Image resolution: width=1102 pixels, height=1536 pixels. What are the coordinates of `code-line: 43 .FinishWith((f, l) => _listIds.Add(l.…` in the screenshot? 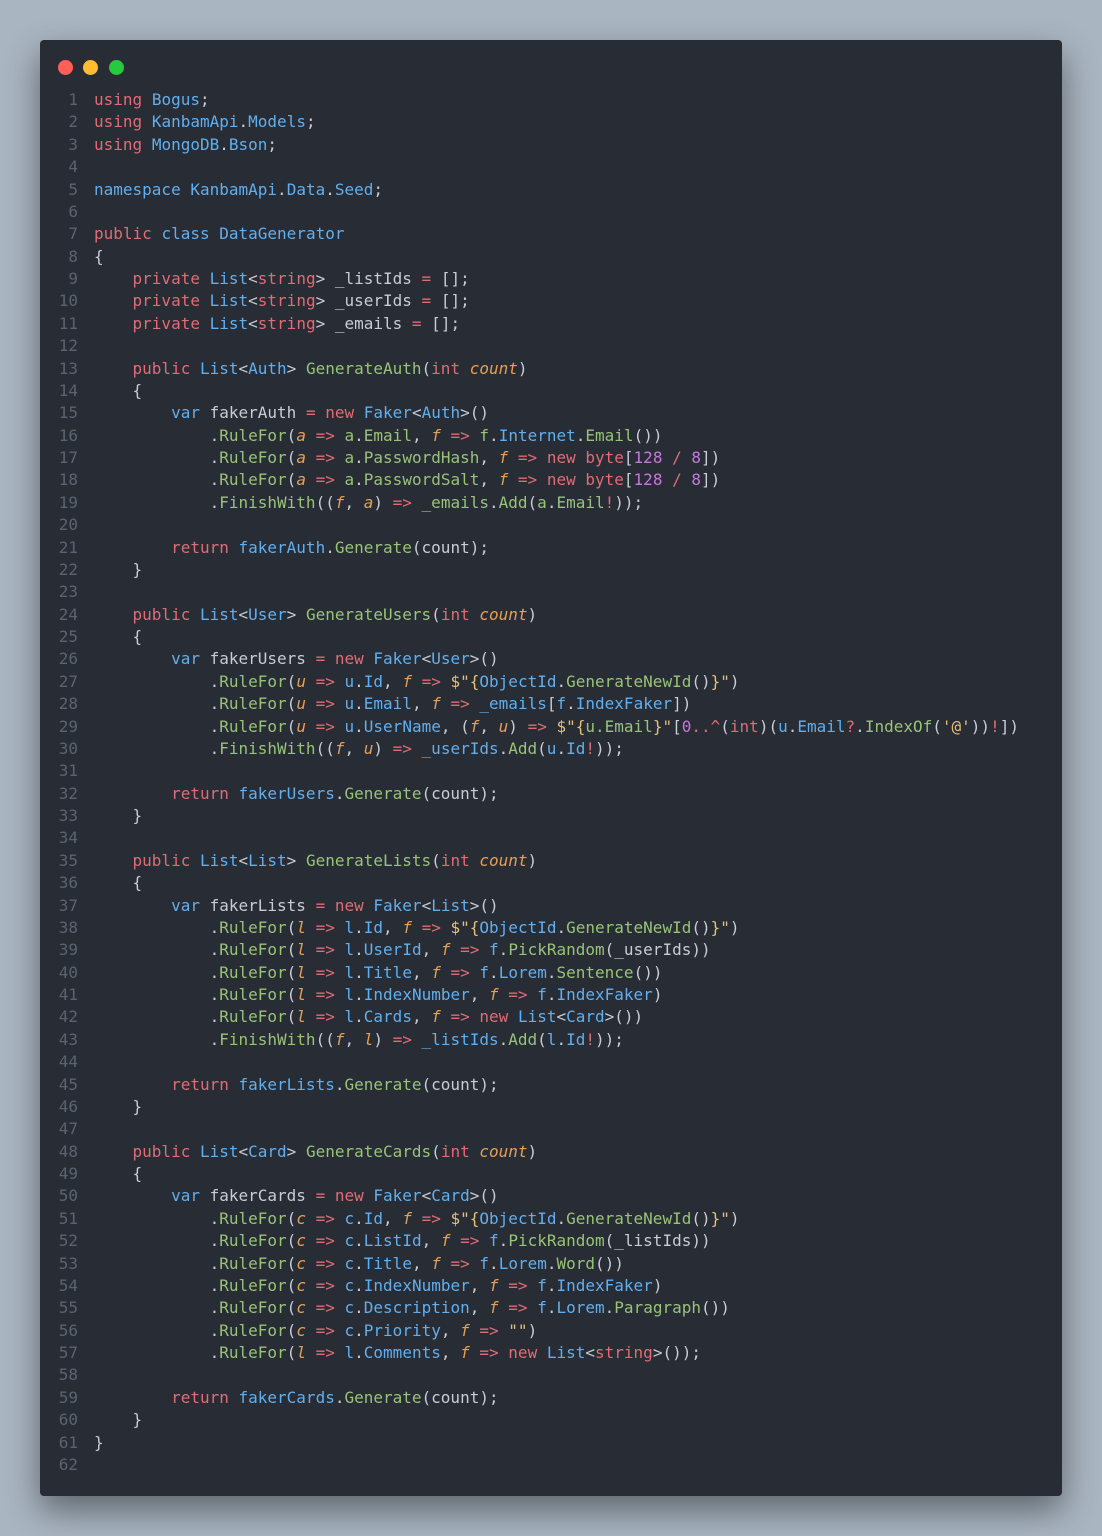 It's located at (551, 1040).